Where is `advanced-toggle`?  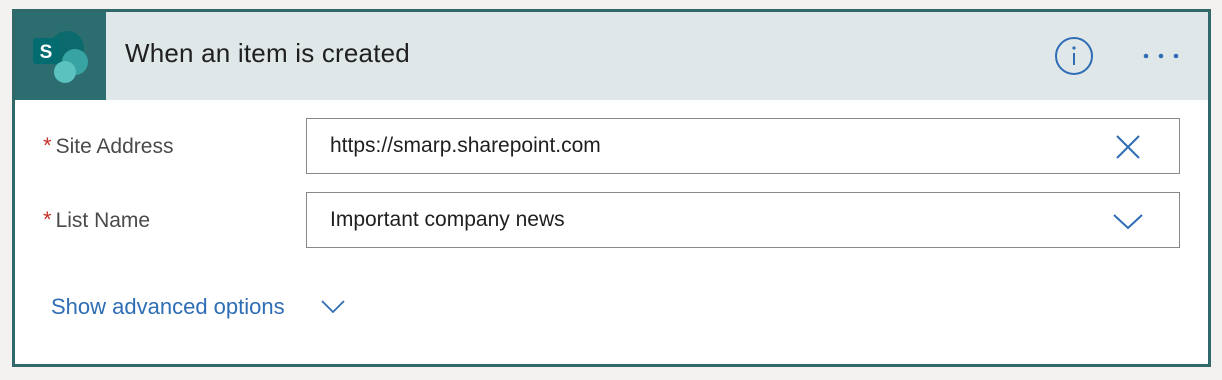 advanced-toggle is located at coordinates (333, 307).